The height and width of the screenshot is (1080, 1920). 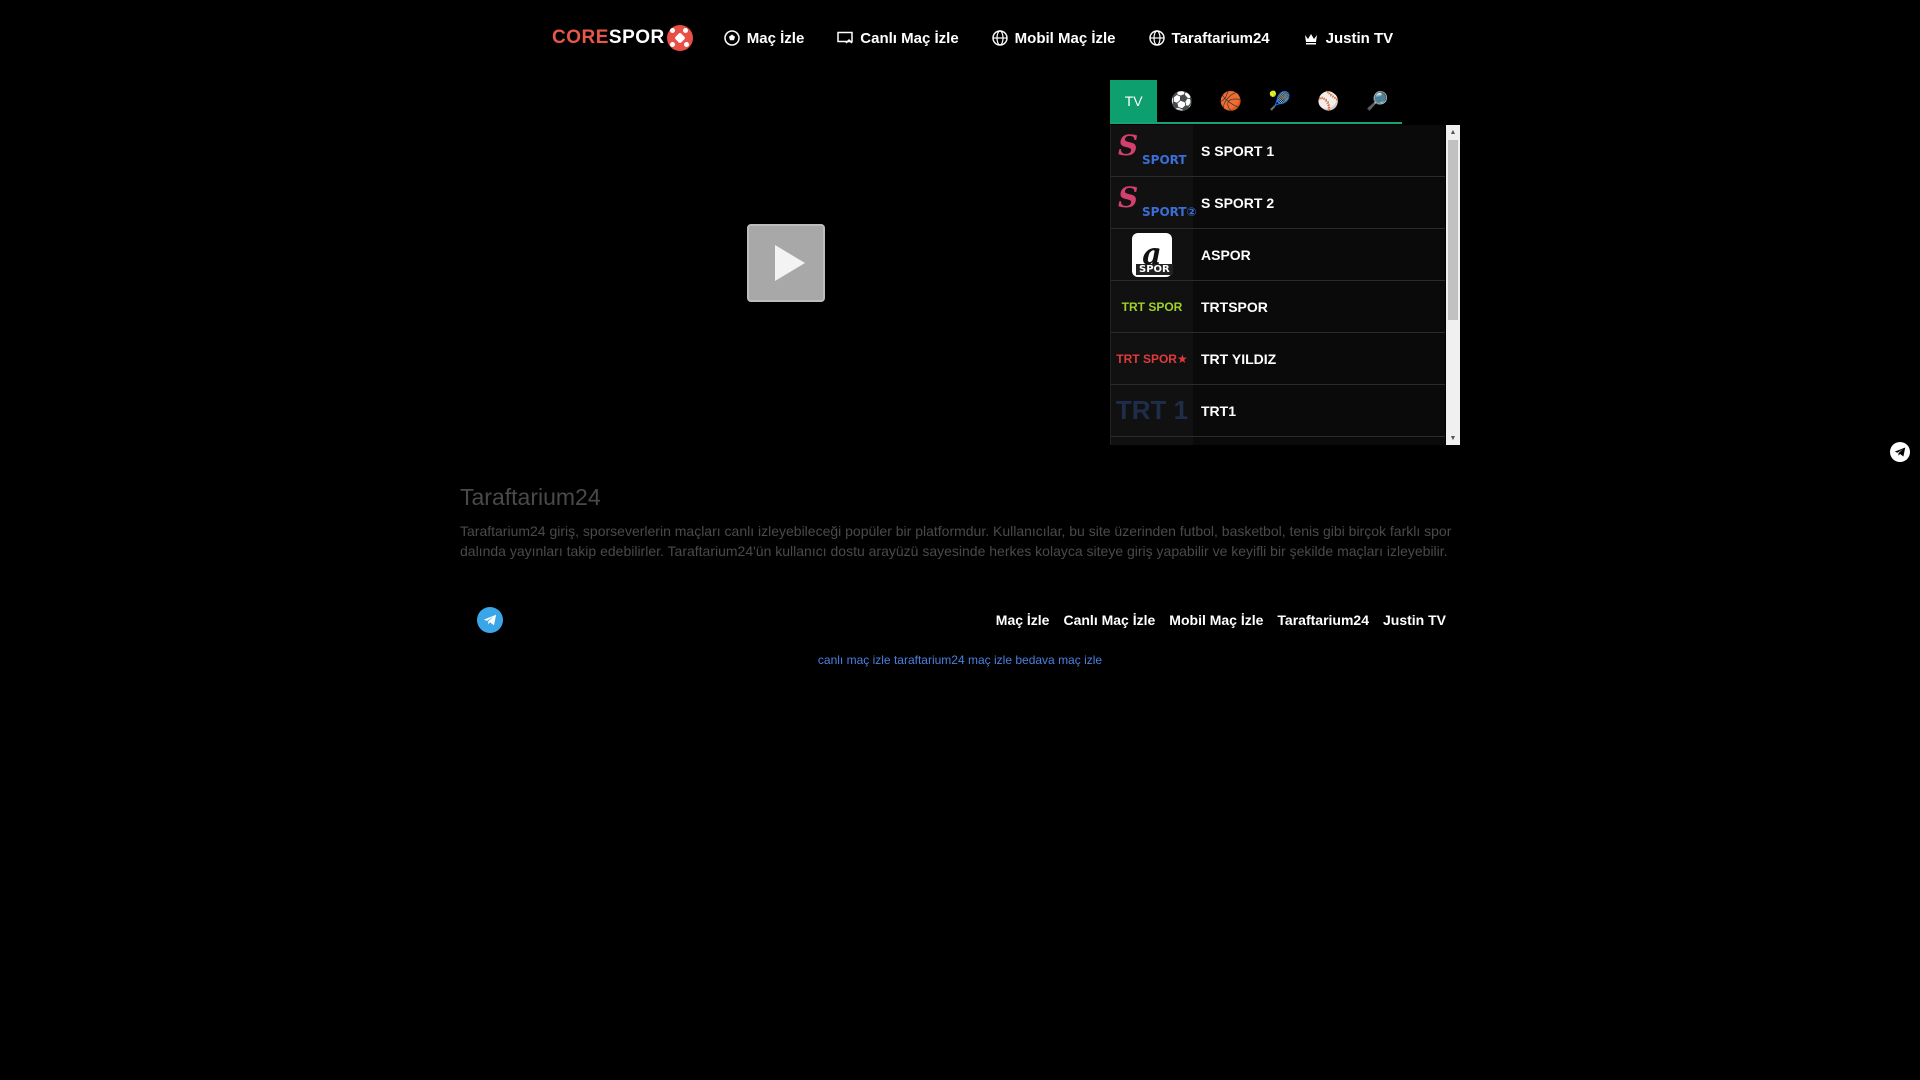 I want to click on tab-baseball: ⚾, so click(x=1329, y=101).